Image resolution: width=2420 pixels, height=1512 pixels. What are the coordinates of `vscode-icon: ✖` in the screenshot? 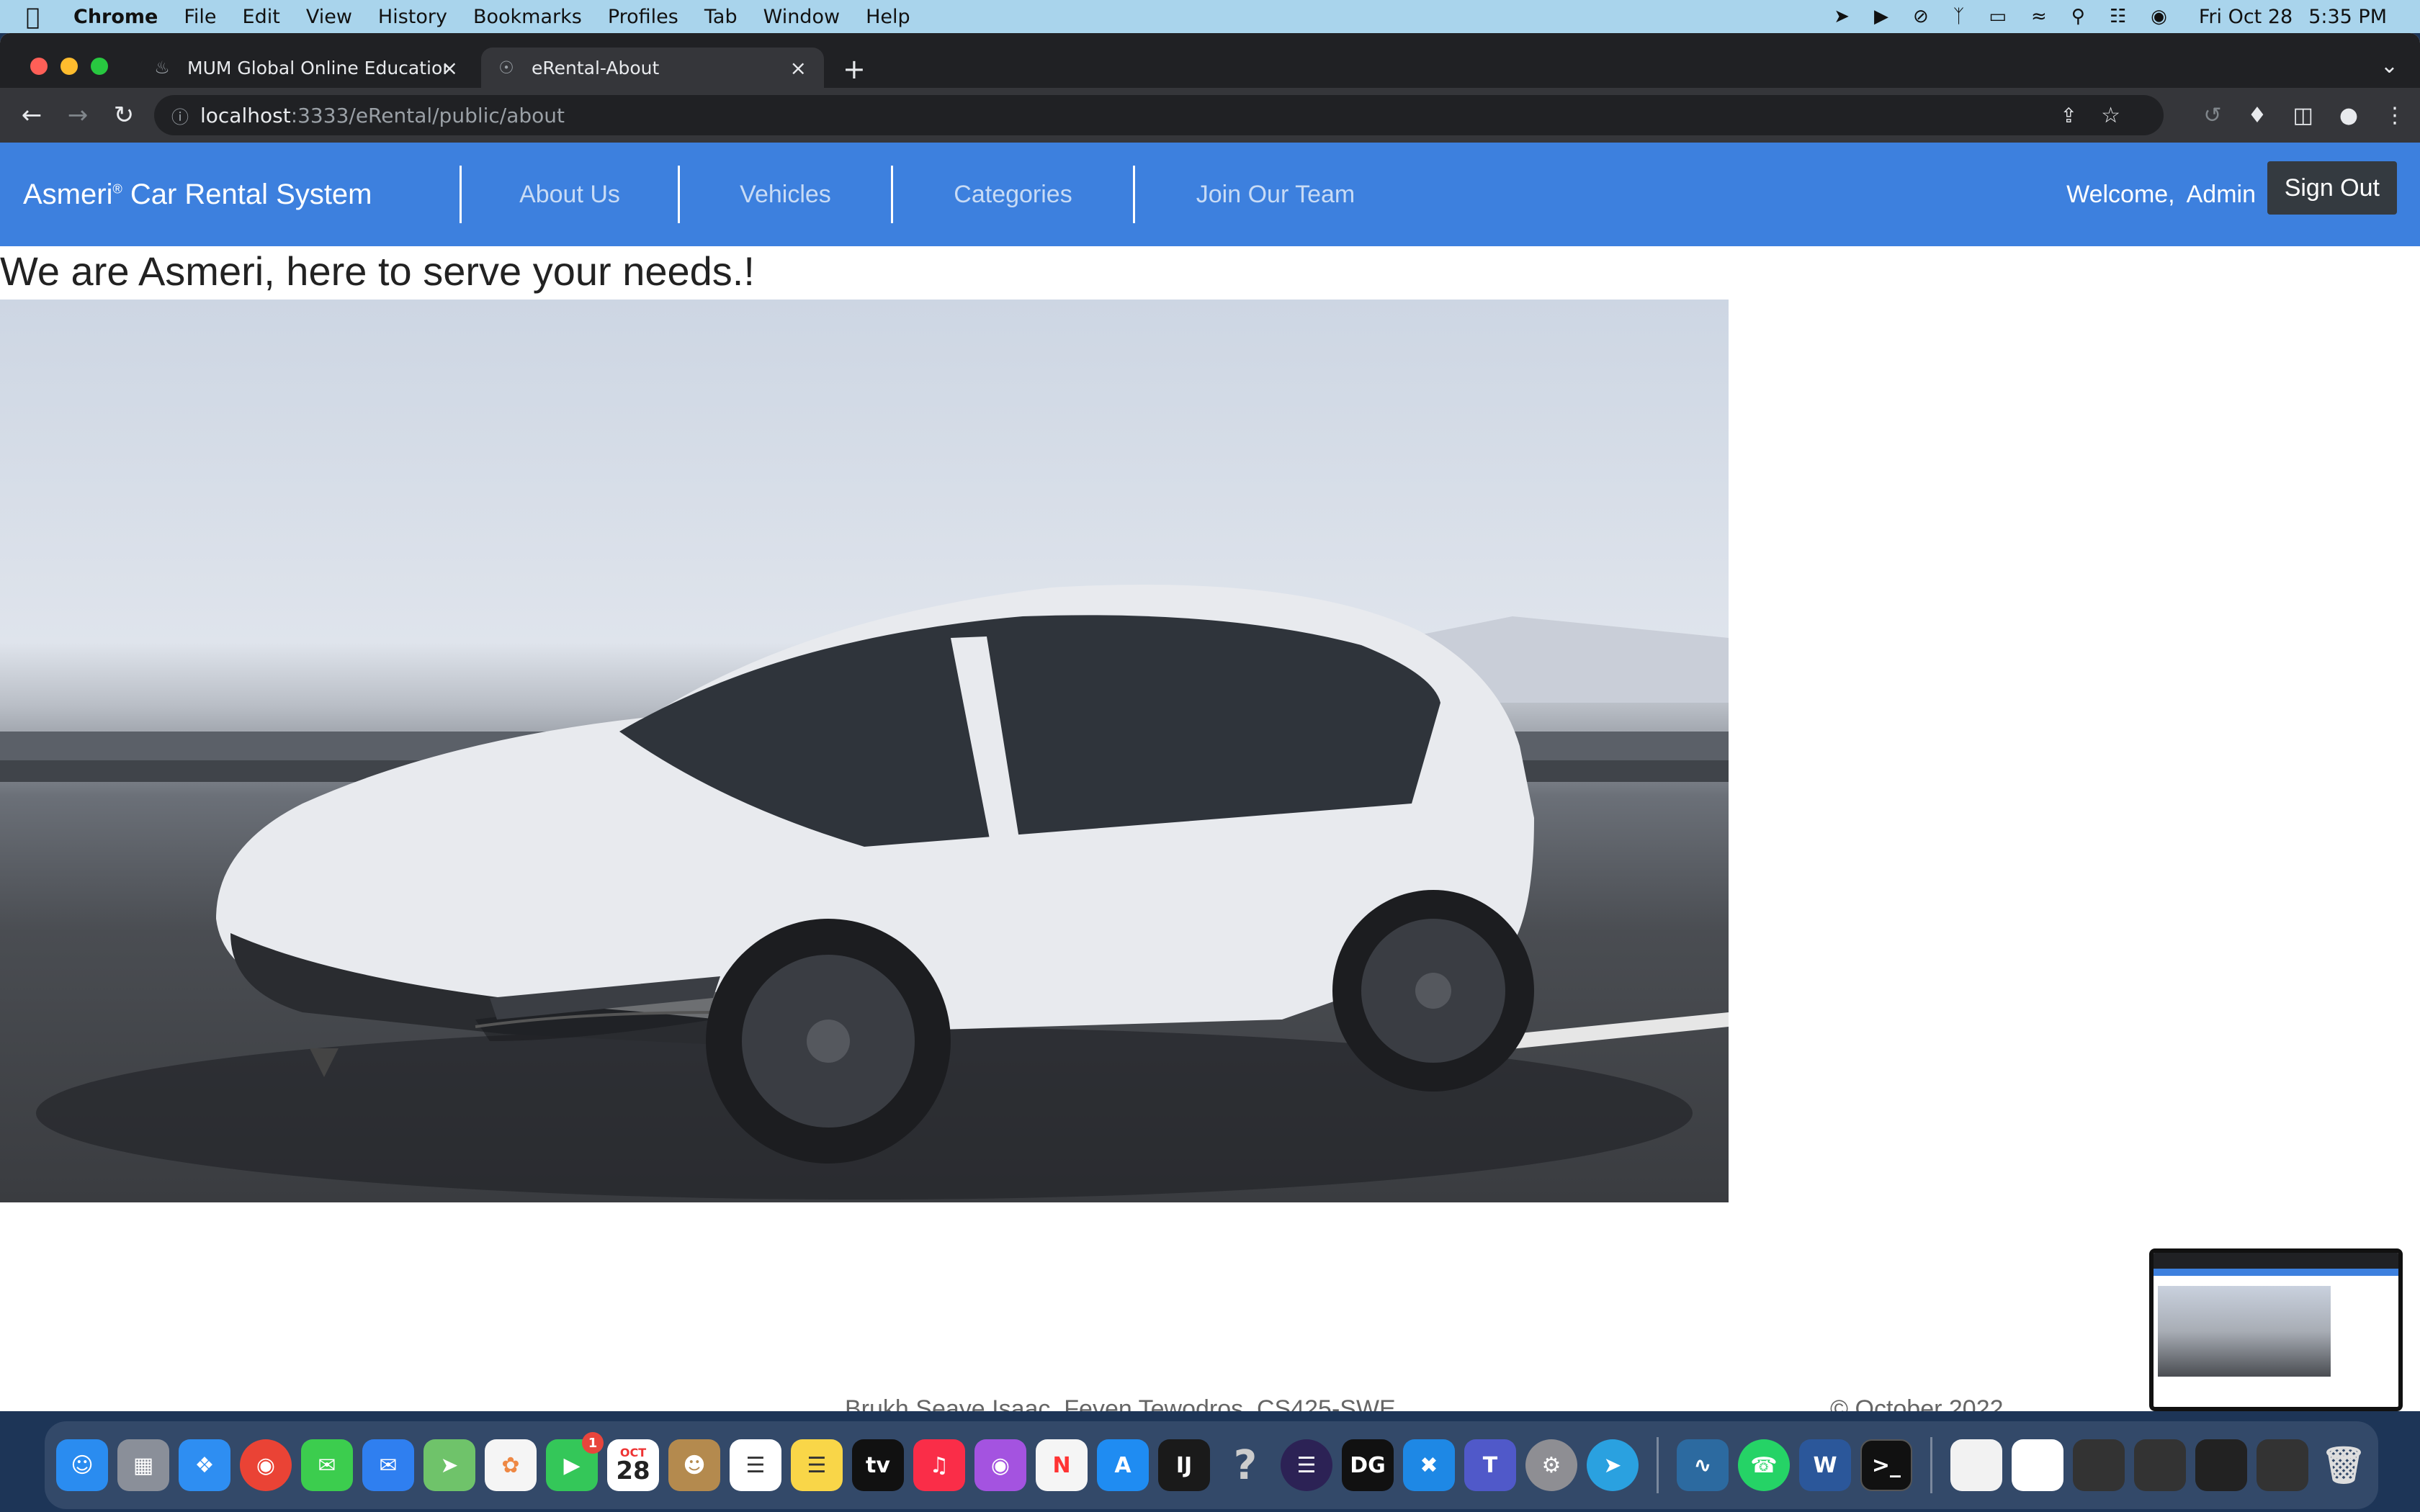 It's located at (1429, 1465).